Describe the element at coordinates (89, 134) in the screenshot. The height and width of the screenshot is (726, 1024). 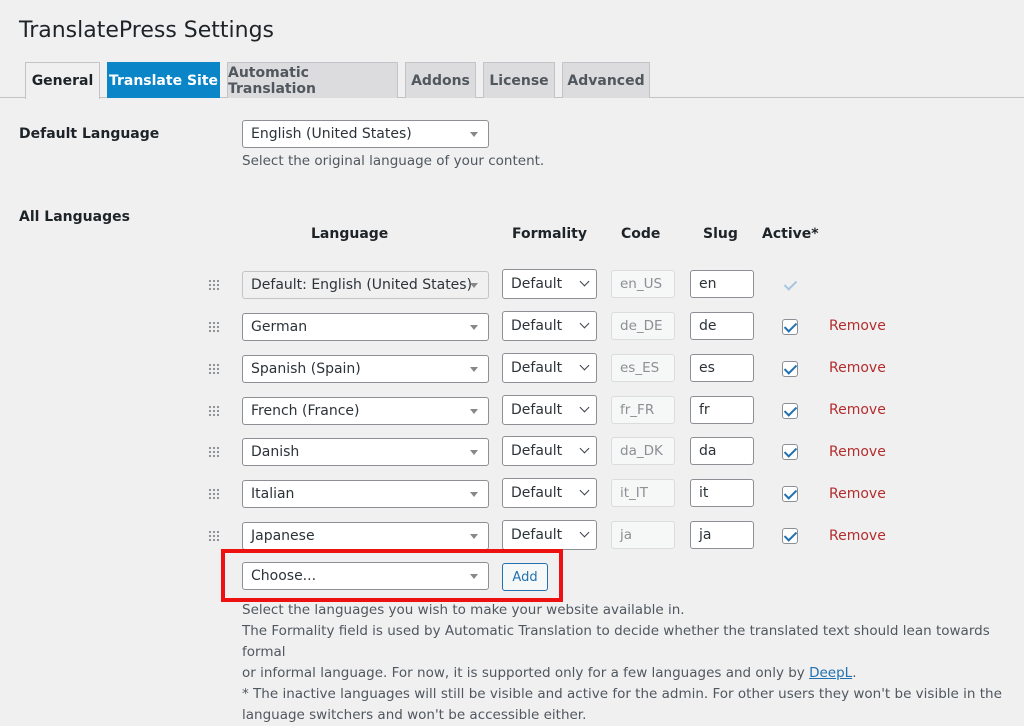
I see `default-language-label: Default Language` at that location.